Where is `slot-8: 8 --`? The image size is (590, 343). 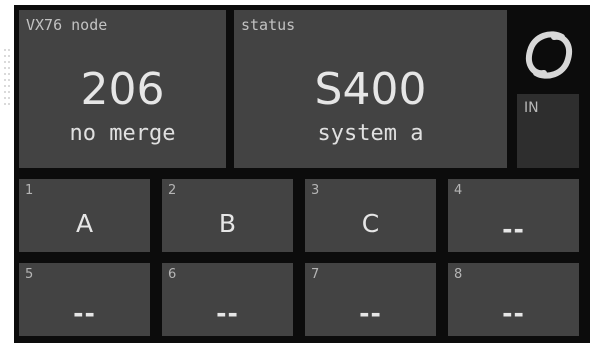 slot-8: 8 -- is located at coordinates (513, 299).